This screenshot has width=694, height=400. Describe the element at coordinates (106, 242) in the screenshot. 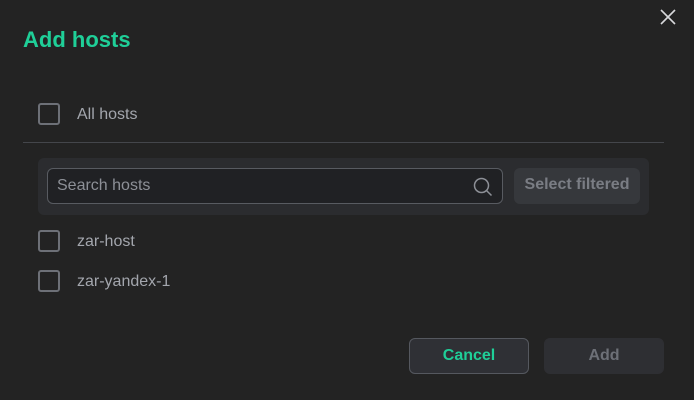

I see `host-label: zar-host` at that location.